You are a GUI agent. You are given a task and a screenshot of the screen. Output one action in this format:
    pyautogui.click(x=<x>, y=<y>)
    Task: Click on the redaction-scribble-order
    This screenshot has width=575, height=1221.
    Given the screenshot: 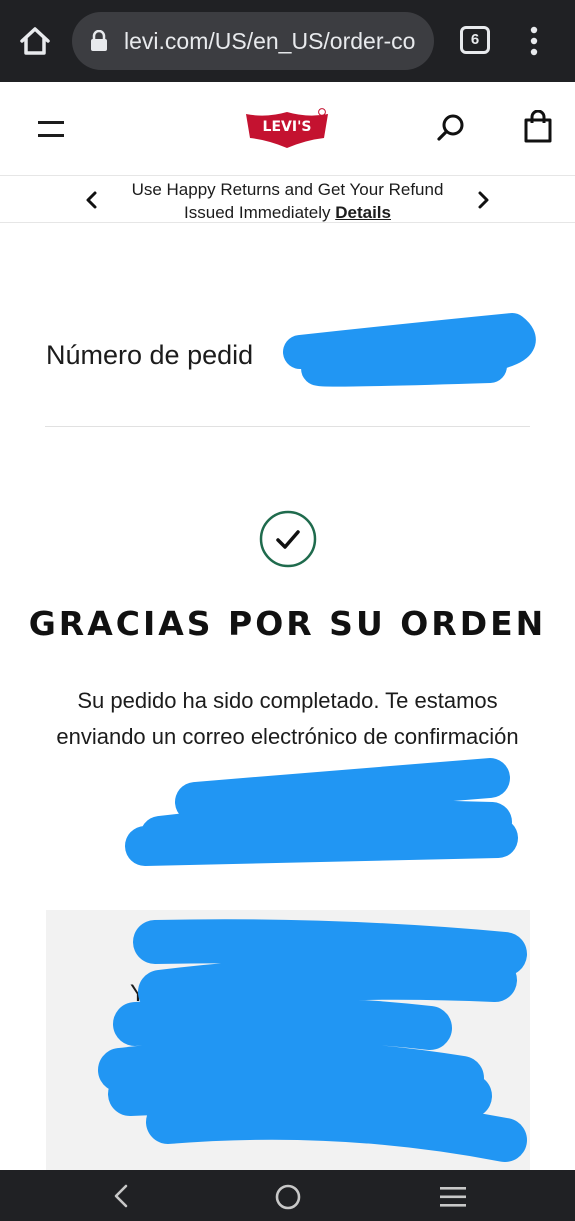 What is the action you would take?
    pyautogui.click(x=409, y=350)
    